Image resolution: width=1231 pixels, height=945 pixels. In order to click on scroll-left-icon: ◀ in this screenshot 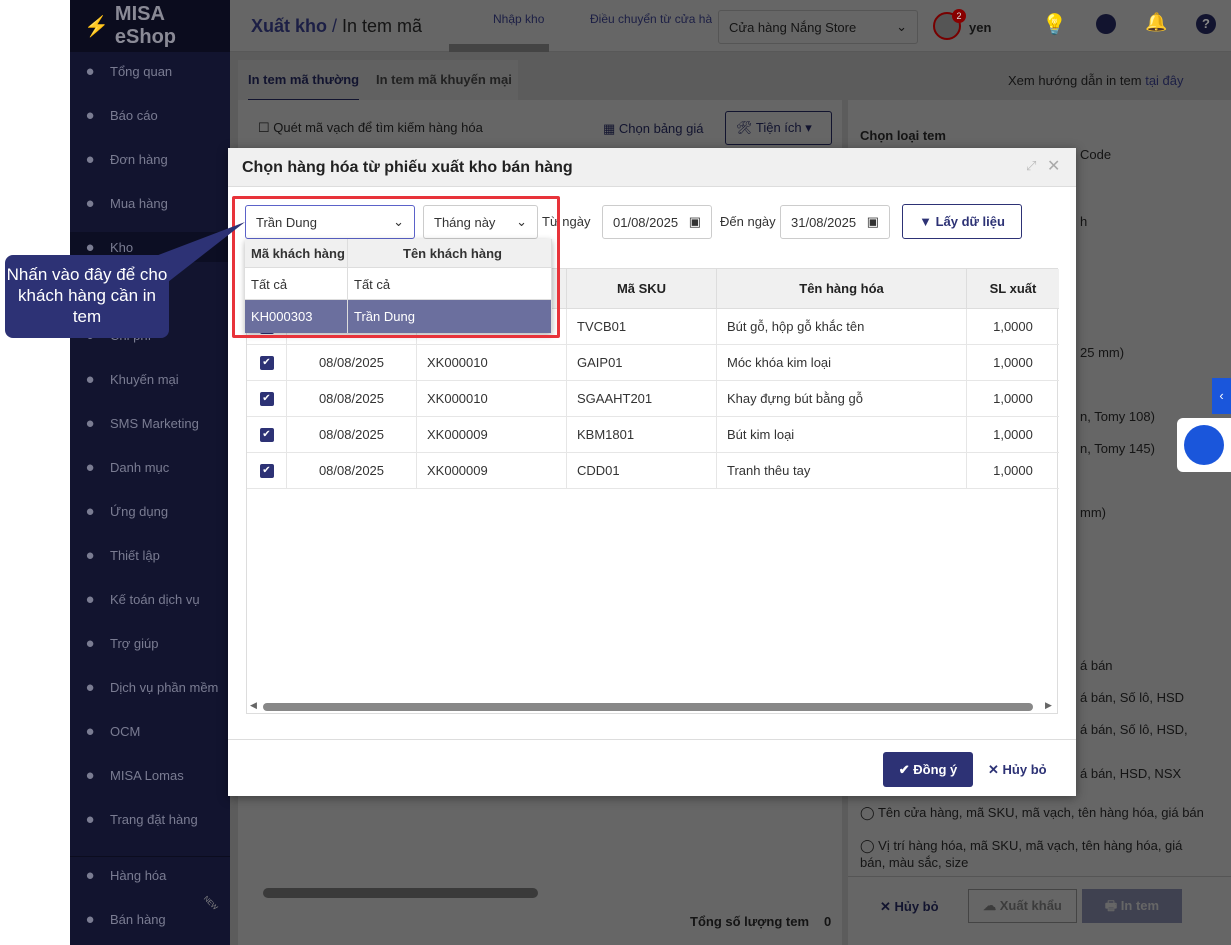, I will do `click(253, 705)`.